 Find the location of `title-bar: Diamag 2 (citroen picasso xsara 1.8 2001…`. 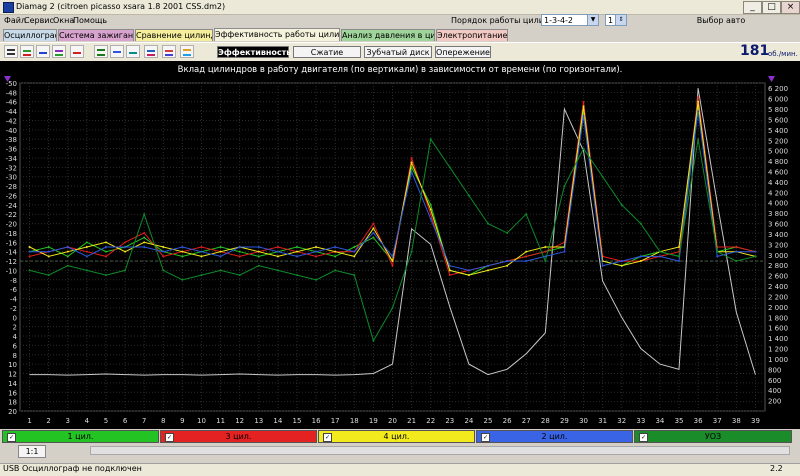

title-bar: Diamag 2 (citroen picasso xsara 1.8 2001… is located at coordinates (400, 7).